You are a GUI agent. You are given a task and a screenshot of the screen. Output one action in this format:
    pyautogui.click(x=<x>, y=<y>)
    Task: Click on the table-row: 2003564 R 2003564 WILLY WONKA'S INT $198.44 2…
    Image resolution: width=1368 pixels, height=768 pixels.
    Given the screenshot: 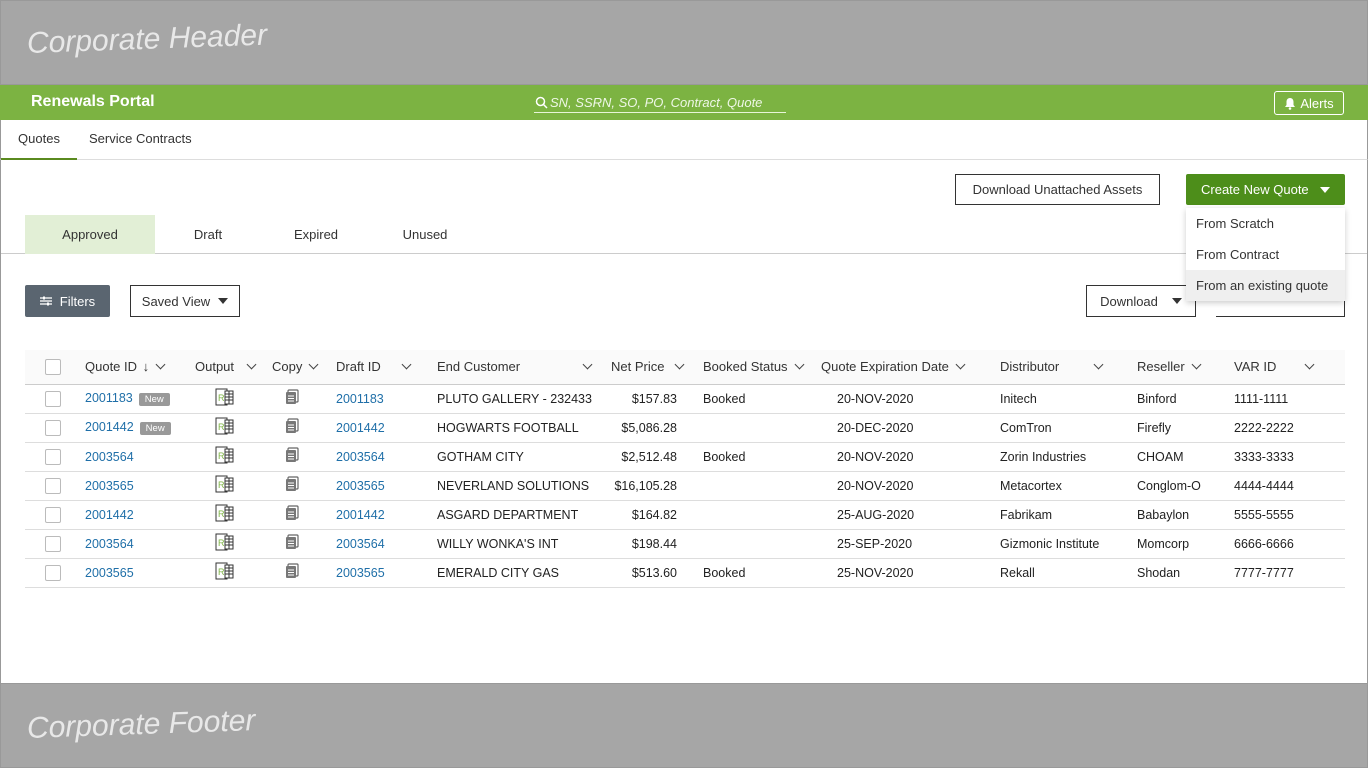 What is the action you would take?
    pyautogui.click(x=685, y=544)
    